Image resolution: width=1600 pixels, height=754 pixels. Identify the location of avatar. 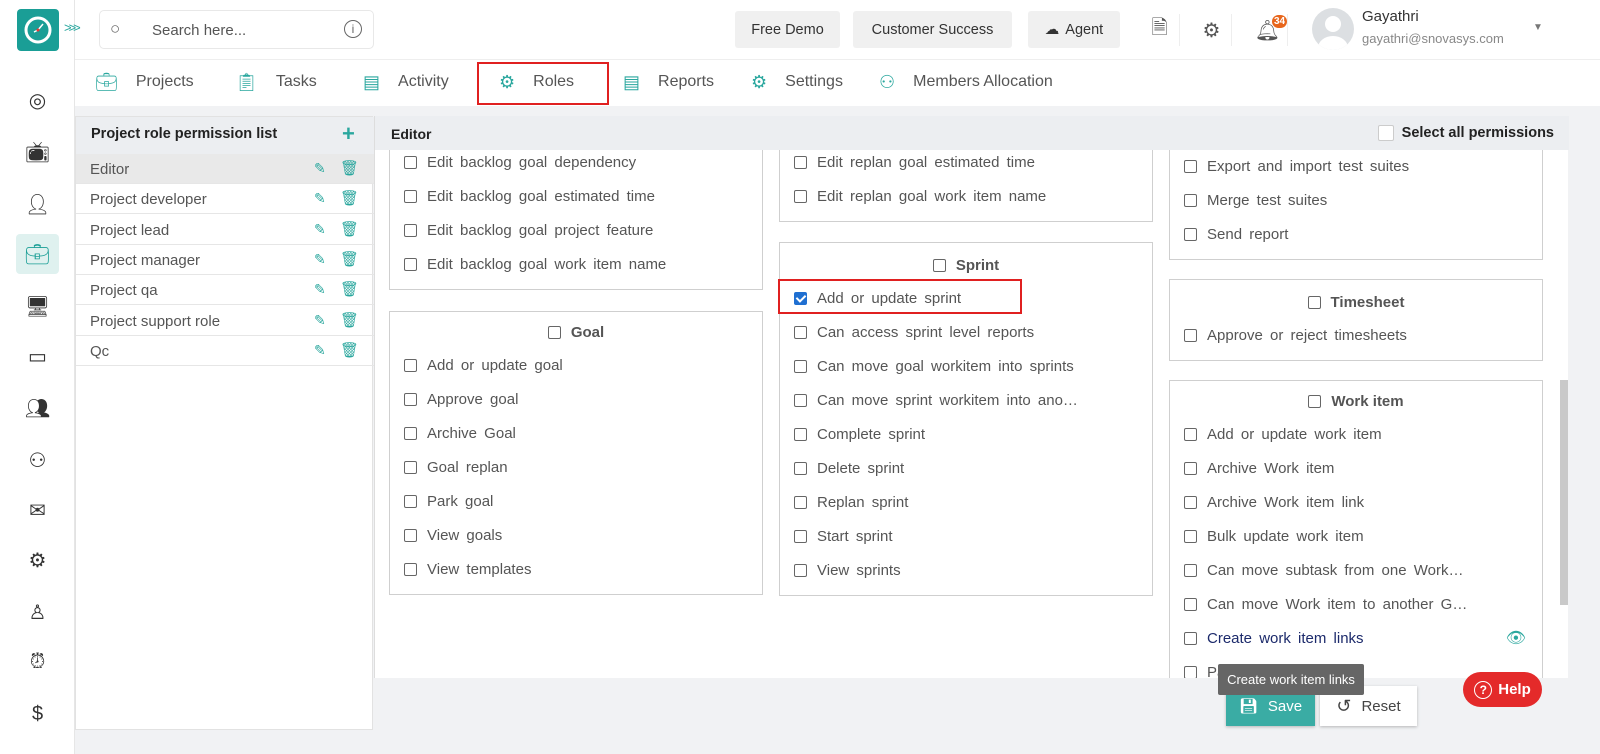
(1333, 29).